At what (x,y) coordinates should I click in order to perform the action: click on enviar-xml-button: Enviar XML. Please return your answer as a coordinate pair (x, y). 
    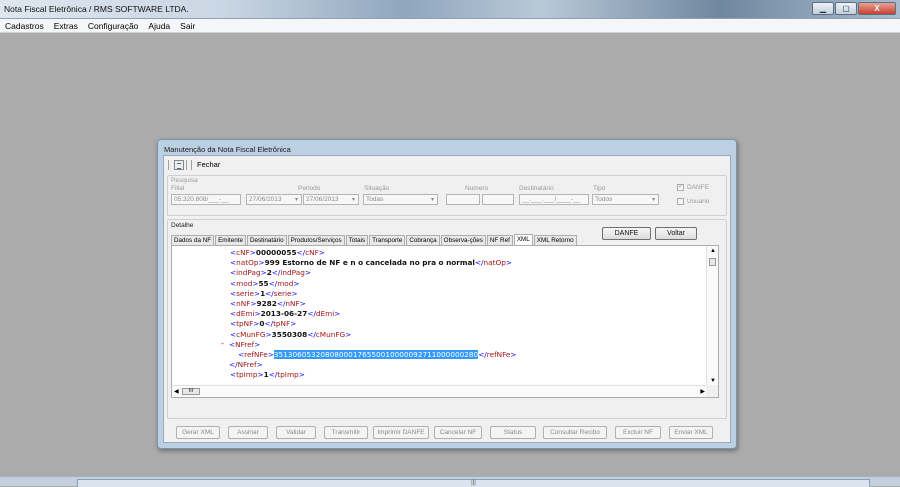
    Looking at the image, I should click on (691, 432).